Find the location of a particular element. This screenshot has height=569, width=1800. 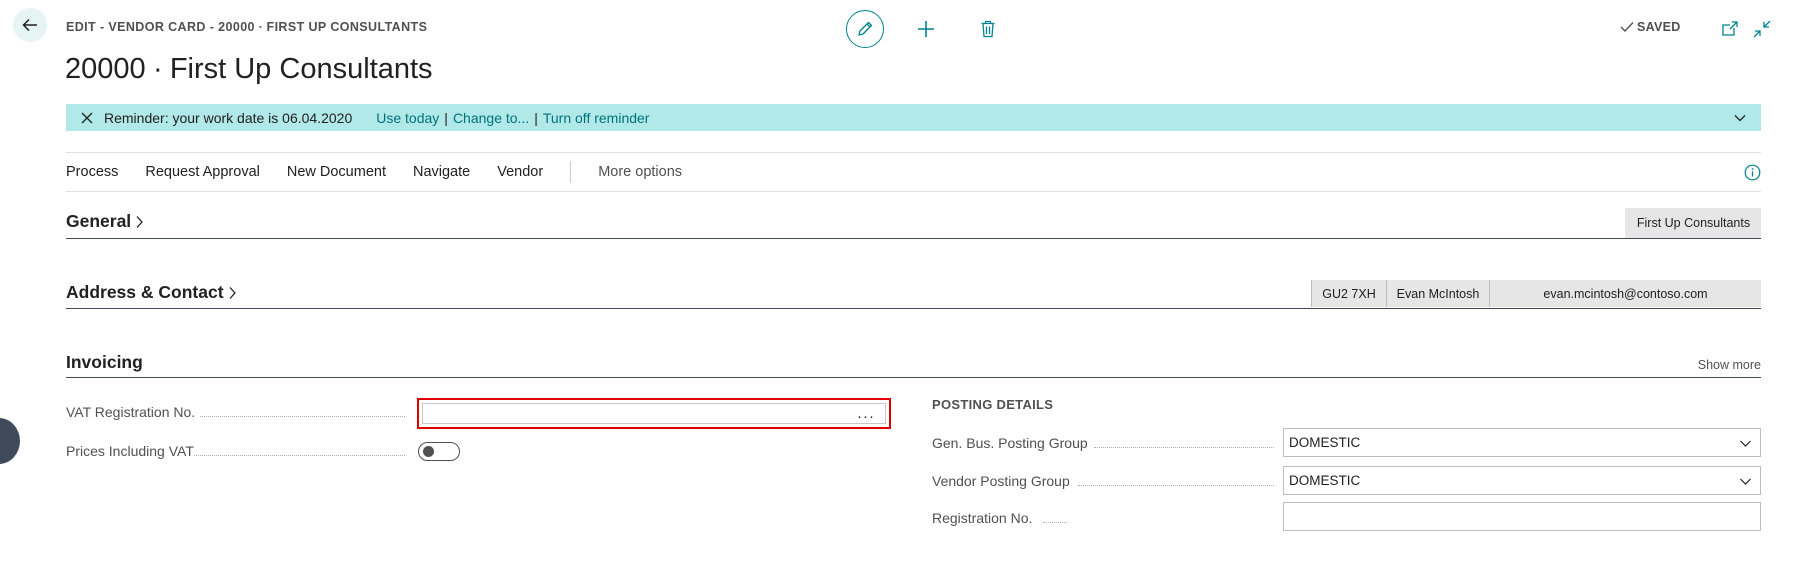

action-vendor: Vendor is located at coordinates (520, 172).